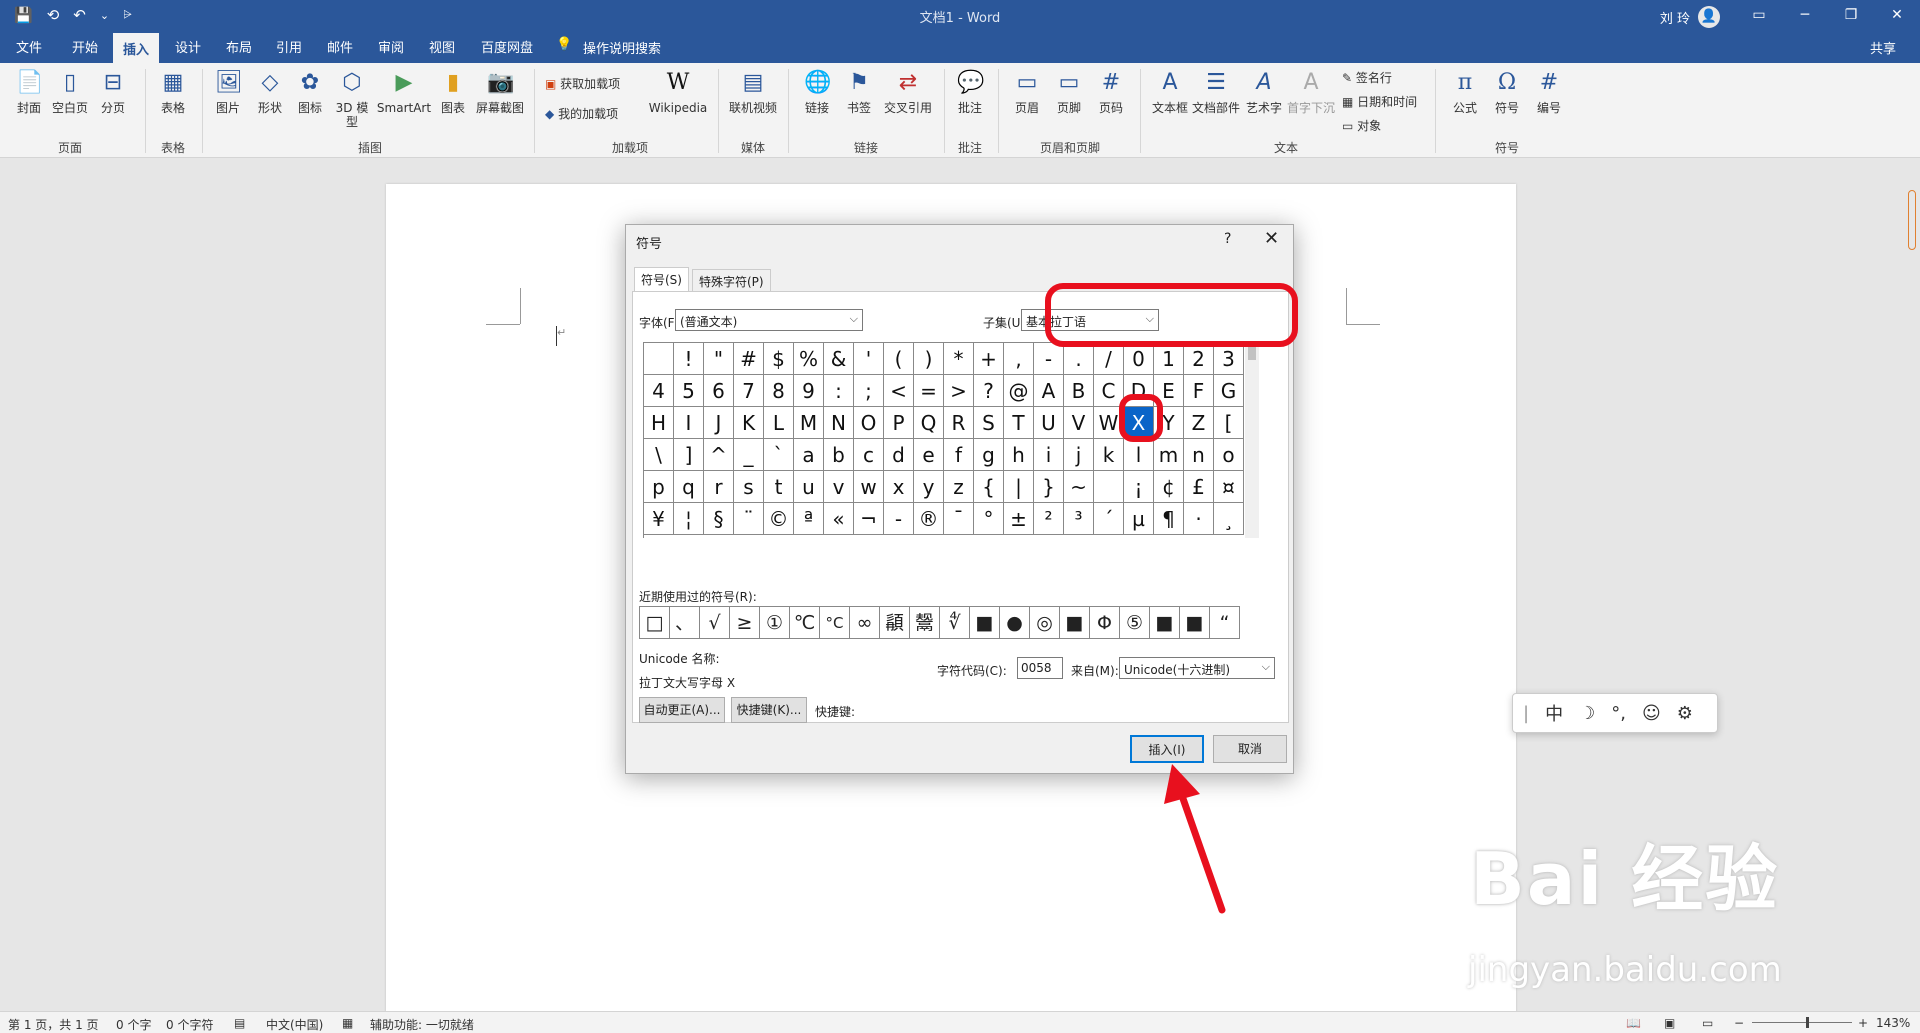 The height and width of the screenshot is (1033, 1920). I want to click on symbol-cell: ¦, so click(689, 519).